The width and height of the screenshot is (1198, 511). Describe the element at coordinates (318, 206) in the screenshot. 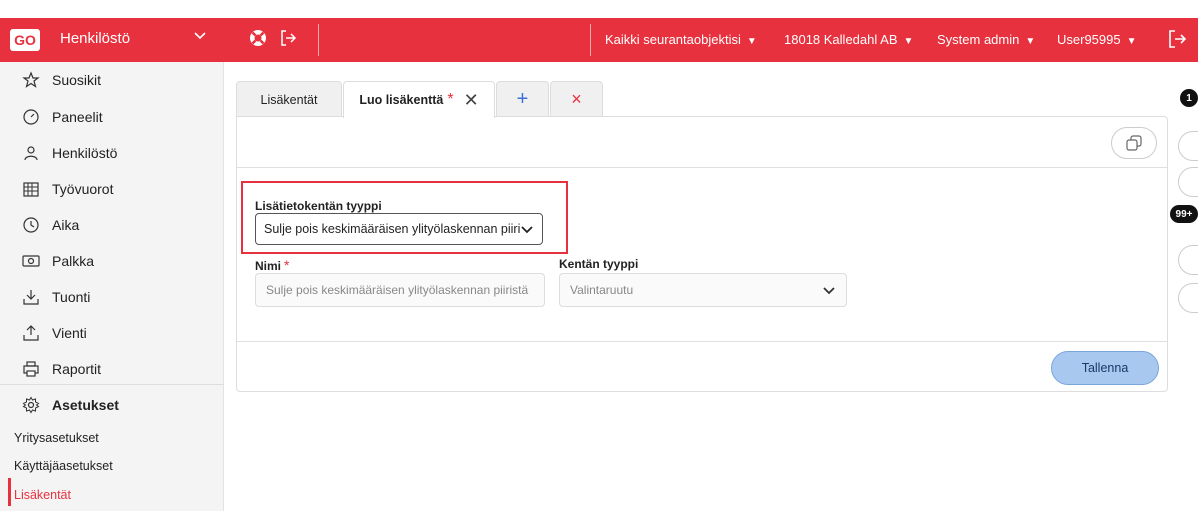

I see `field-type-label: Lisätietokentän tyyppi` at that location.